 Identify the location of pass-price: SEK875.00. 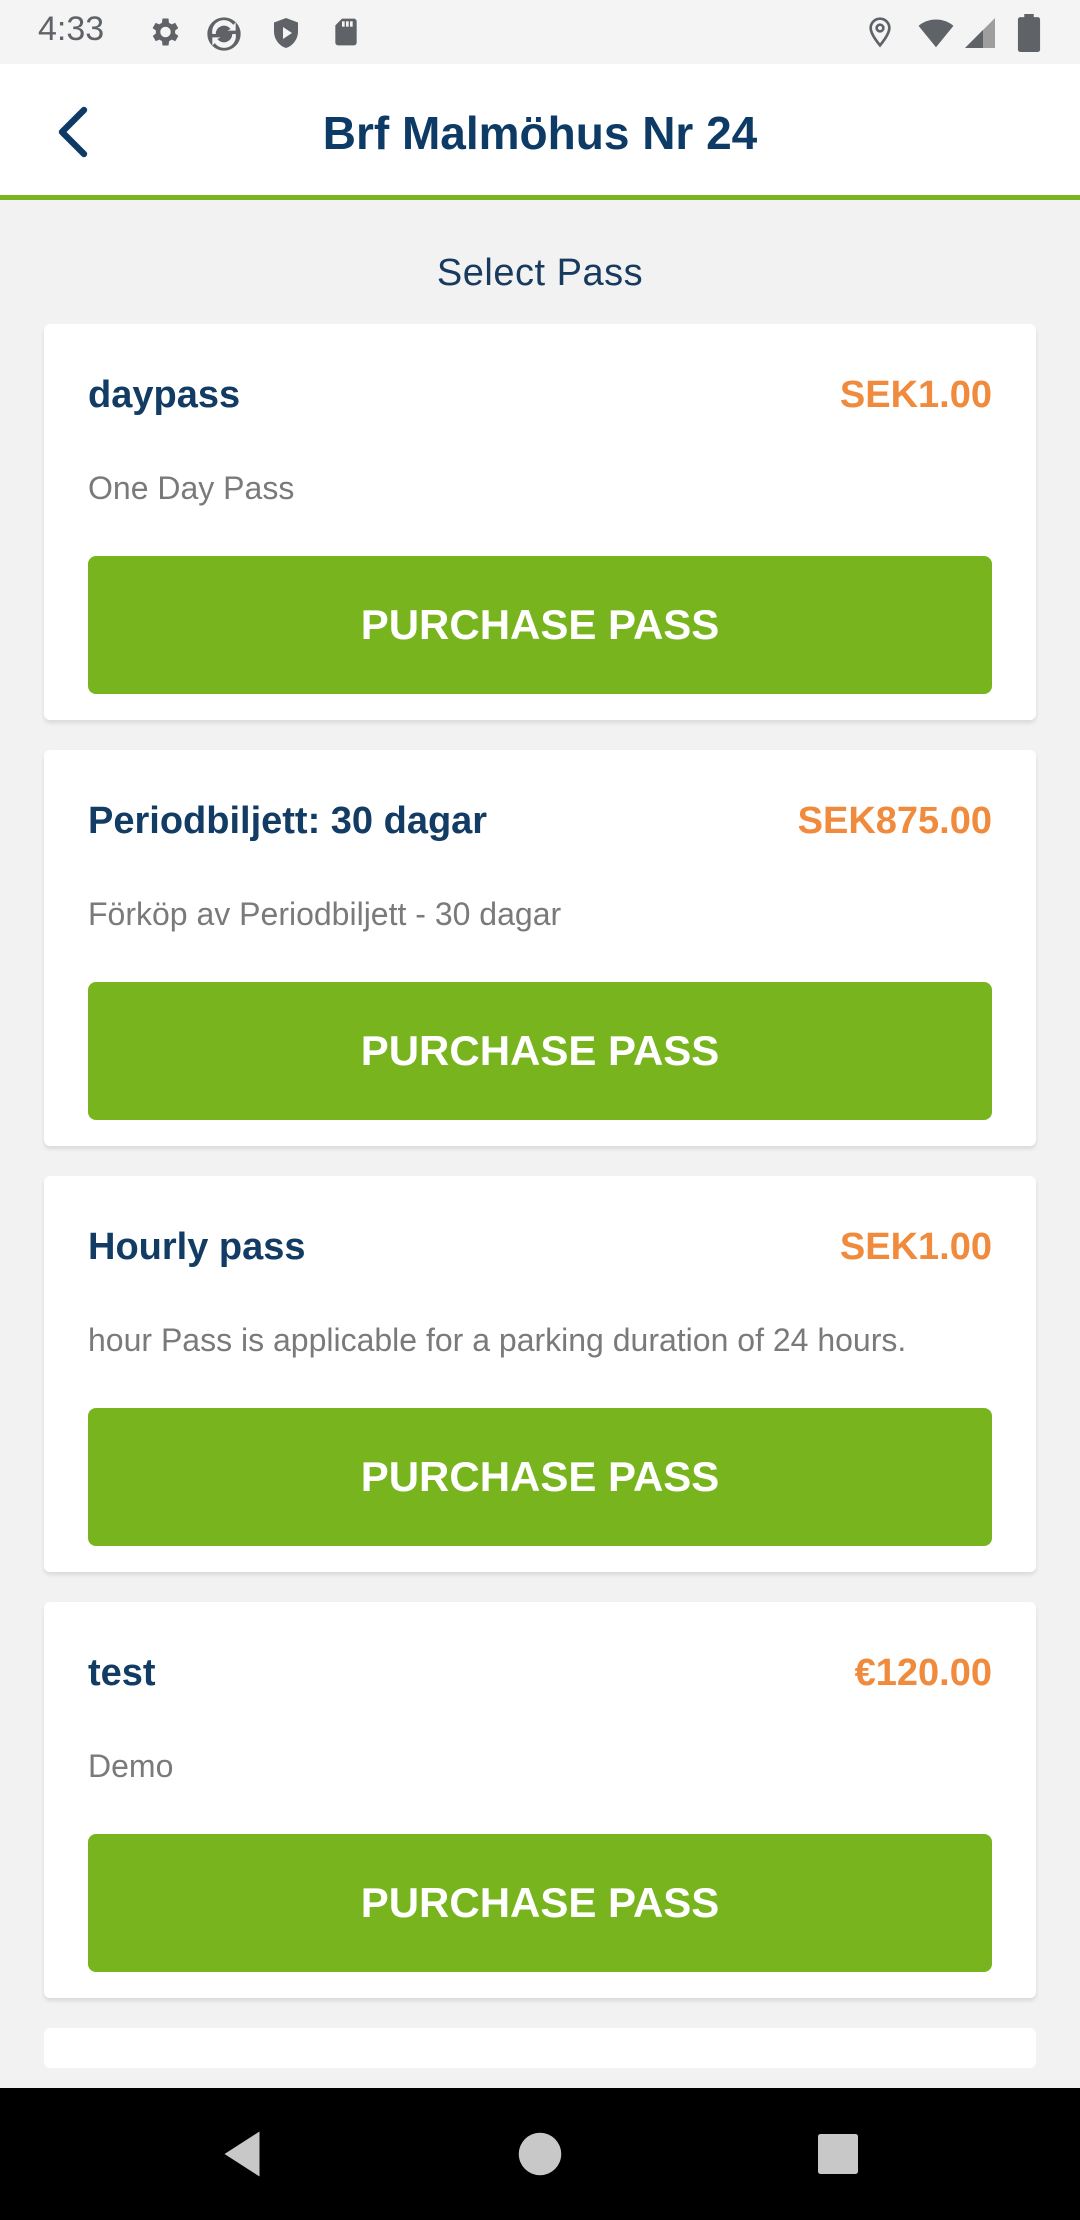
(894, 821).